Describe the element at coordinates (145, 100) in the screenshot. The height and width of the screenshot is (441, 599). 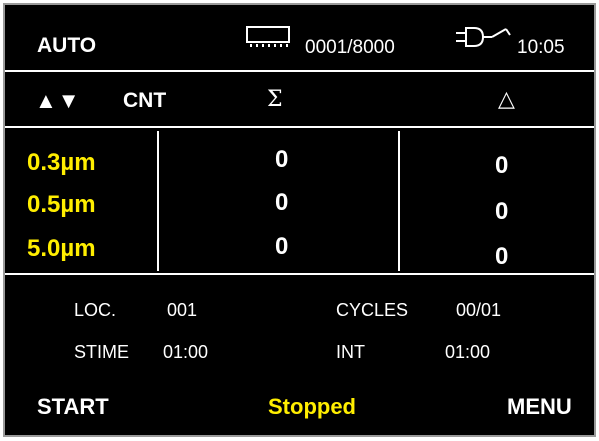
I see `count-mode-label: CNT` at that location.